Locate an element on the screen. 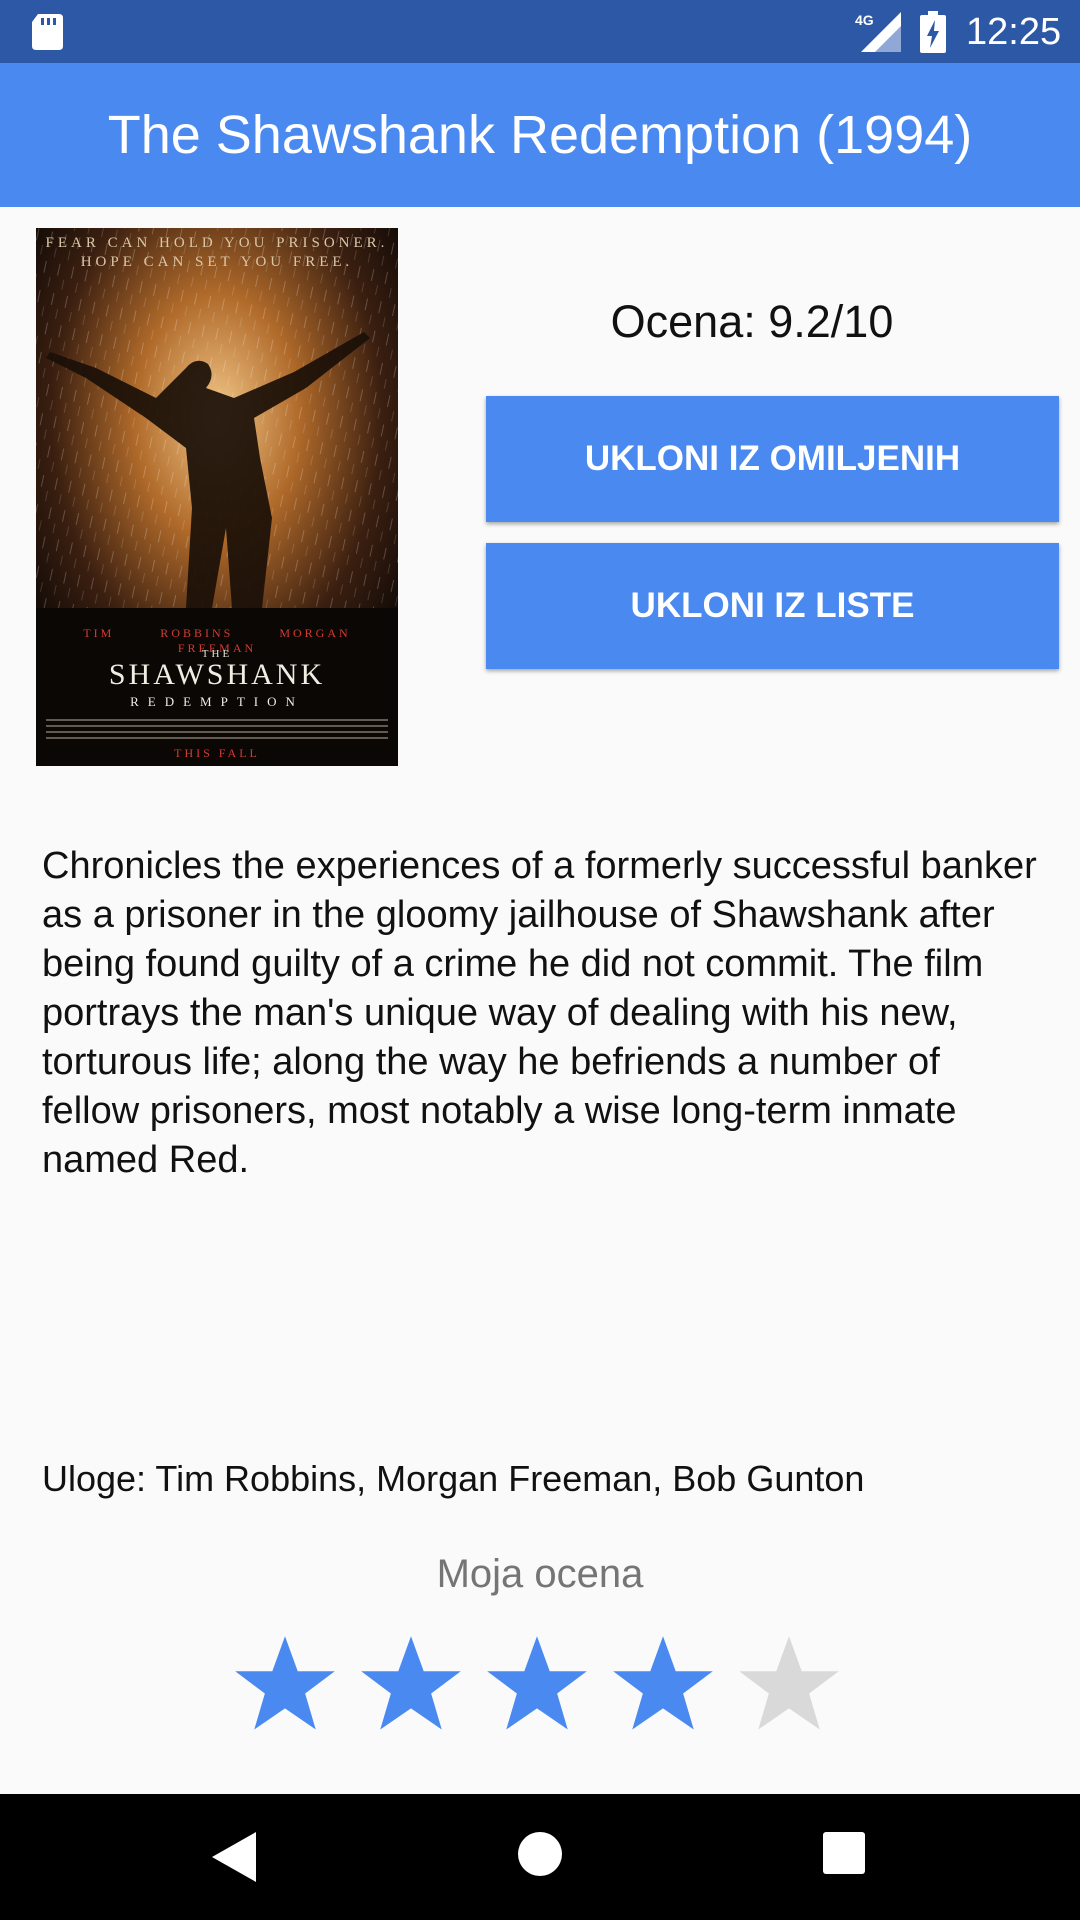 Image resolution: width=1080 pixels, height=1920 pixels. imdb-rating: Ocena: 9.2/10 is located at coordinates (752, 321).